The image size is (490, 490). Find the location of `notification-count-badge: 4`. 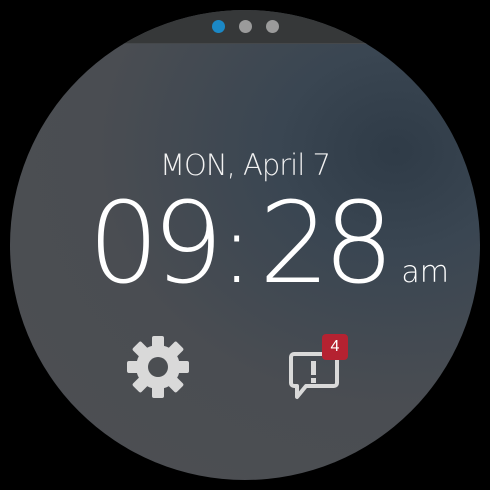

notification-count-badge: 4 is located at coordinates (335, 347).